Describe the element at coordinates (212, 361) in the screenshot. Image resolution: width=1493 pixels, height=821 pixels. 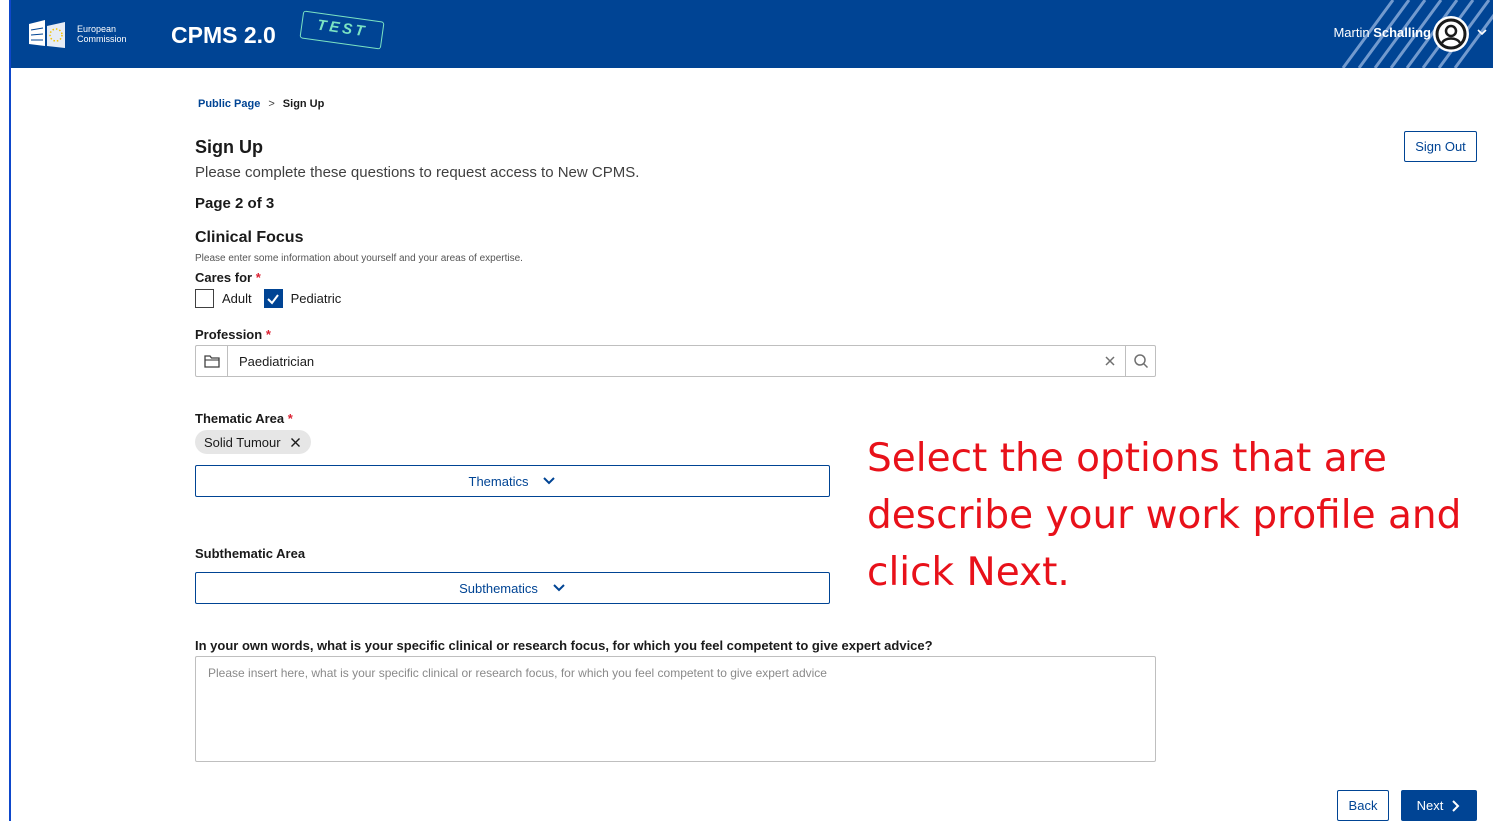
I see `folder-icon` at that location.